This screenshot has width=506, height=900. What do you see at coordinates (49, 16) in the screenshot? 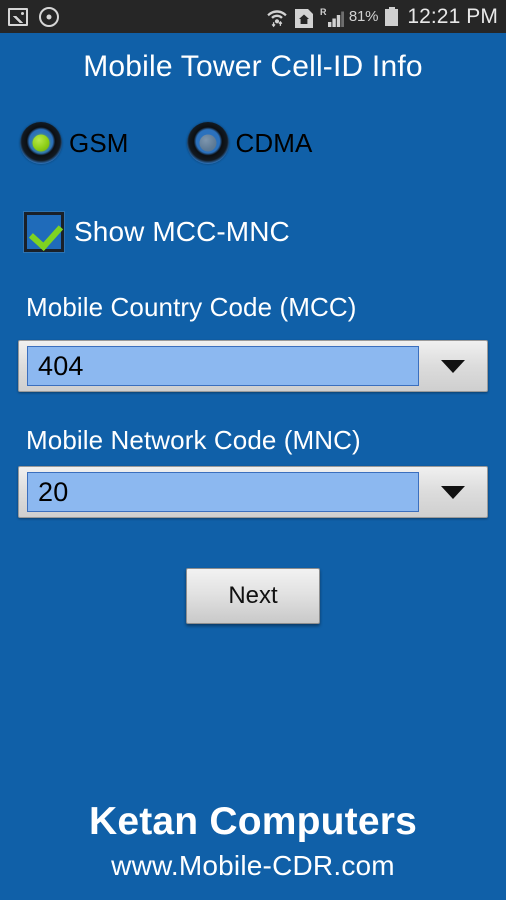
I see `disc-record-icon` at bounding box center [49, 16].